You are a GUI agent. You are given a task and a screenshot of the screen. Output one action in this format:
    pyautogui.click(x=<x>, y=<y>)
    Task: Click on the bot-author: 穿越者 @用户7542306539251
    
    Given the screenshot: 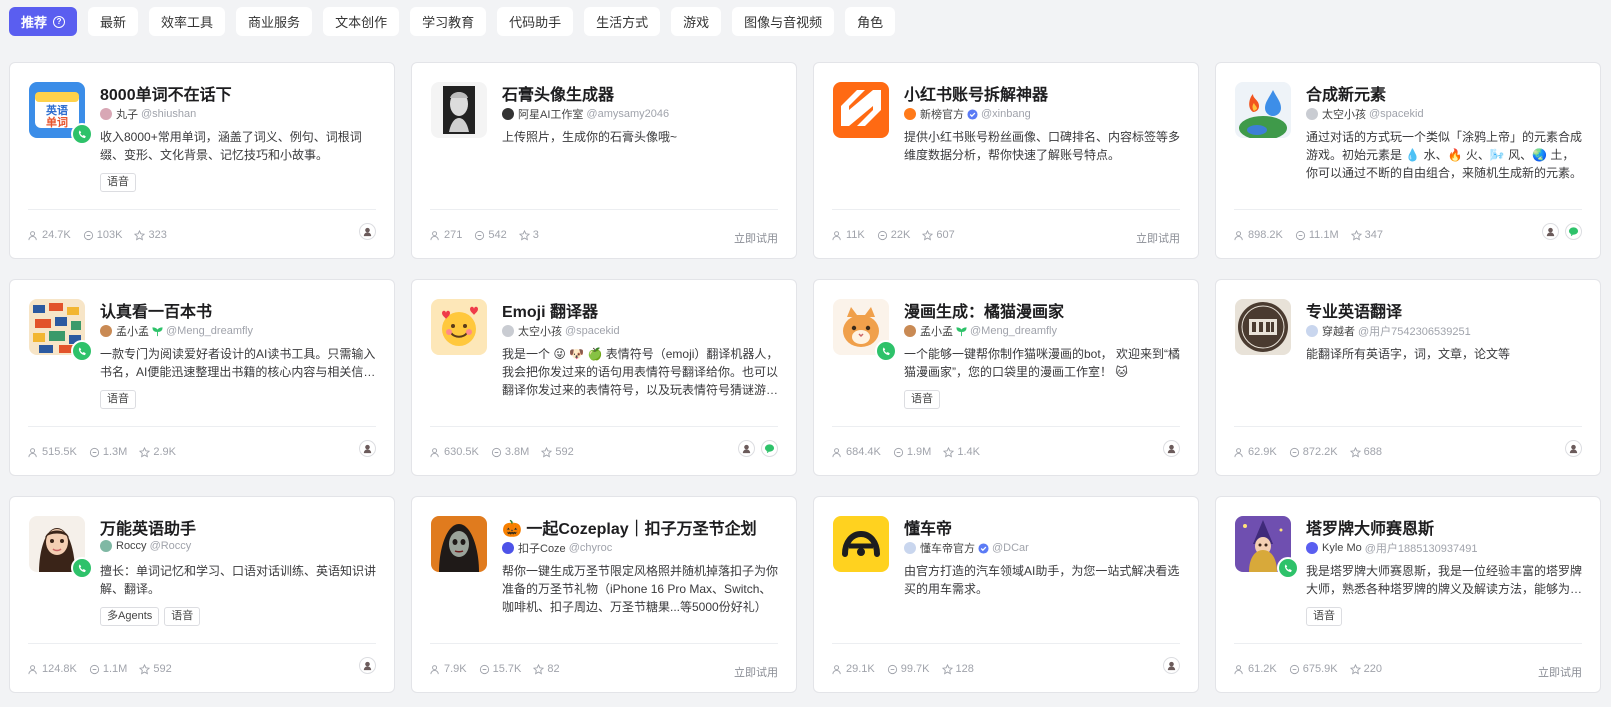 What is the action you would take?
    pyautogui.click(x=1446, y=331)
    